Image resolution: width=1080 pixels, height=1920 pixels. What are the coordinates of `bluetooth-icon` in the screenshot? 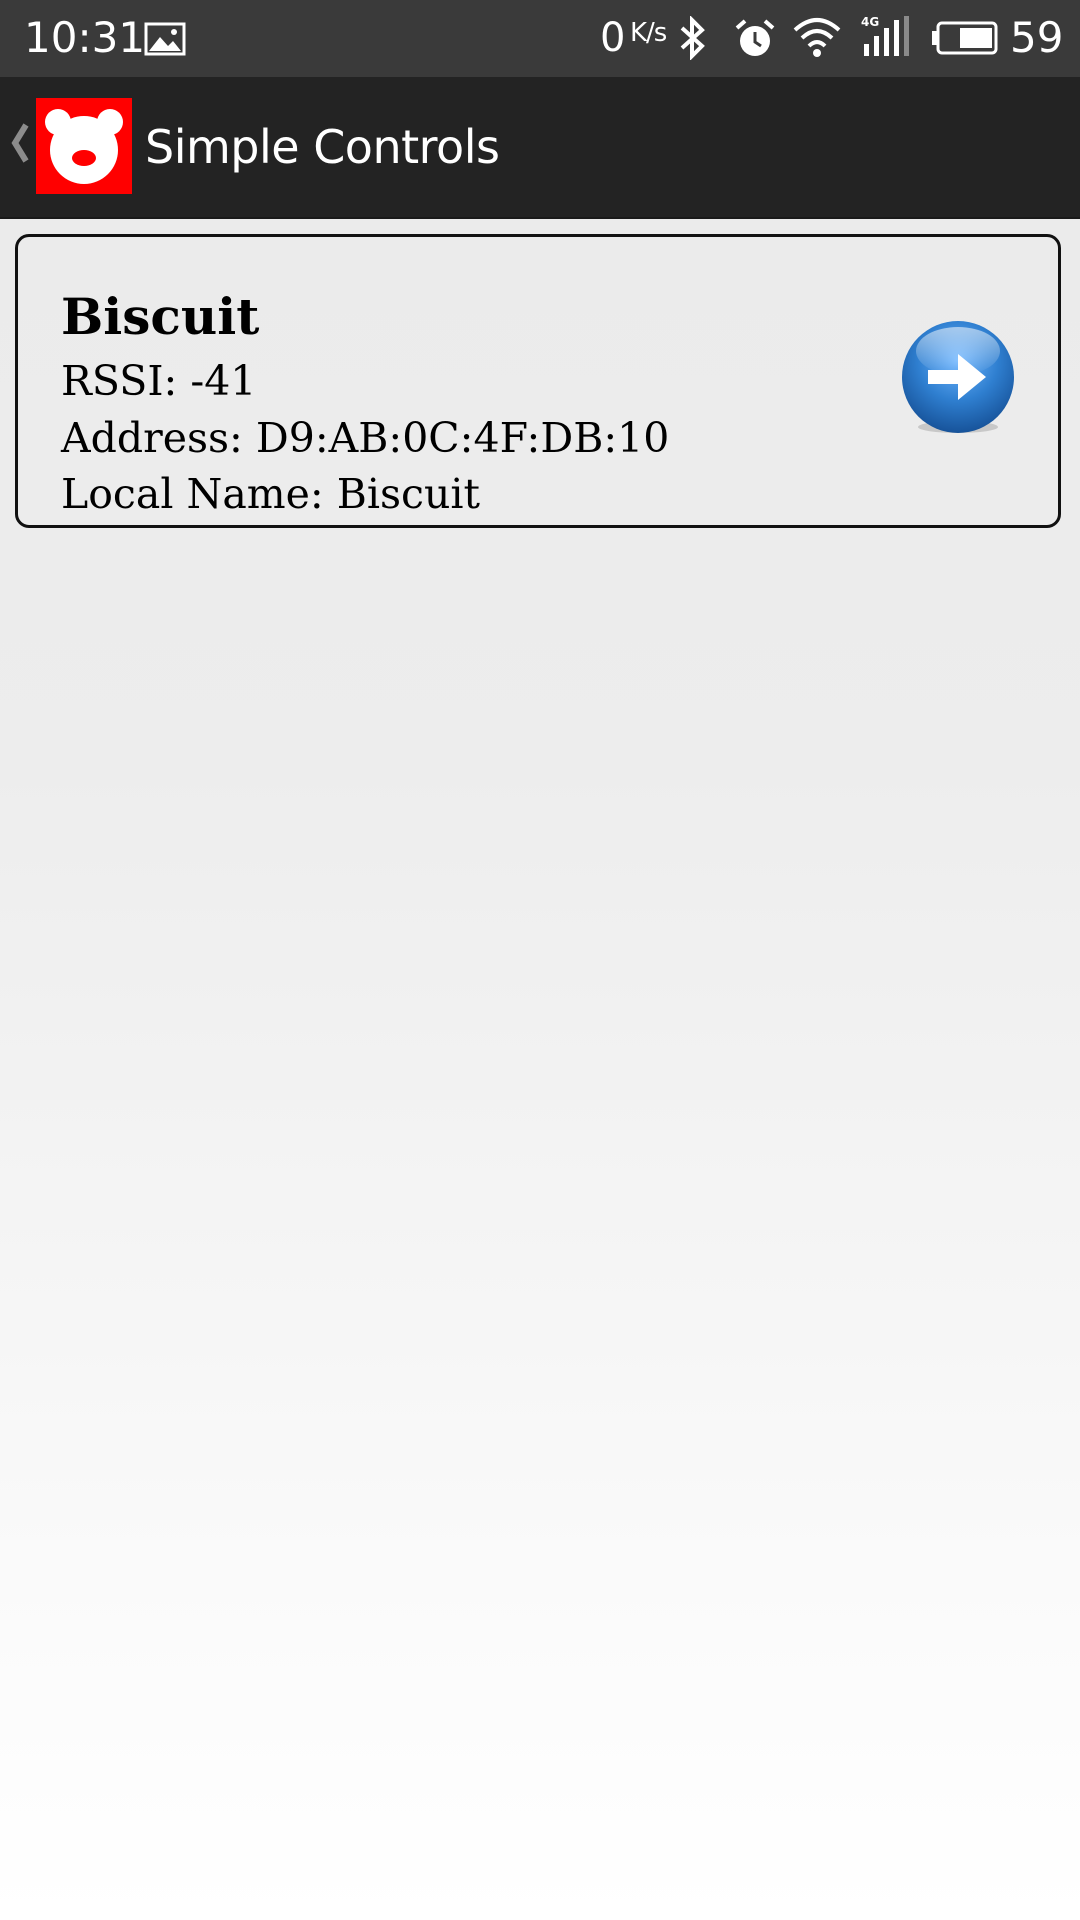 It's located at (693, 39).